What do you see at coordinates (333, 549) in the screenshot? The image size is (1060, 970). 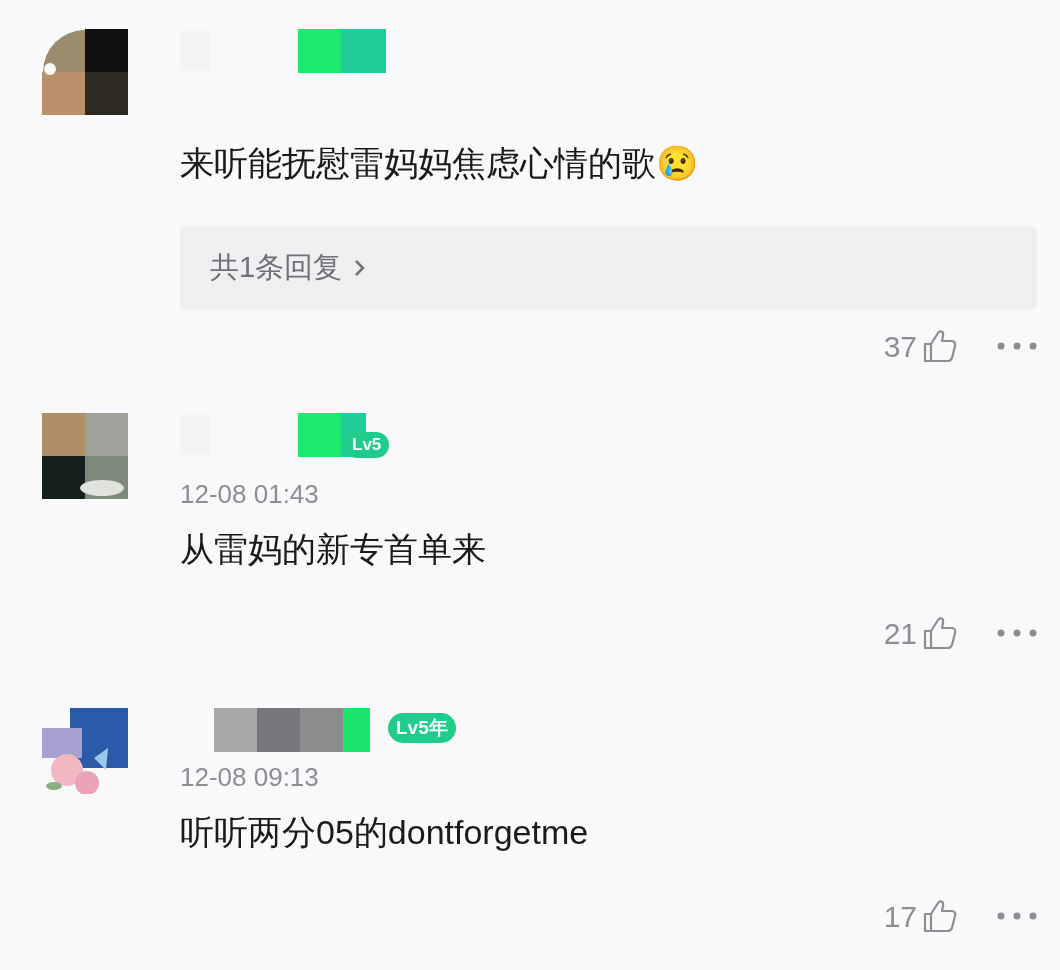 I see `comment-text: 从雷妈的新专首单来` at bounding box center [333, 549].